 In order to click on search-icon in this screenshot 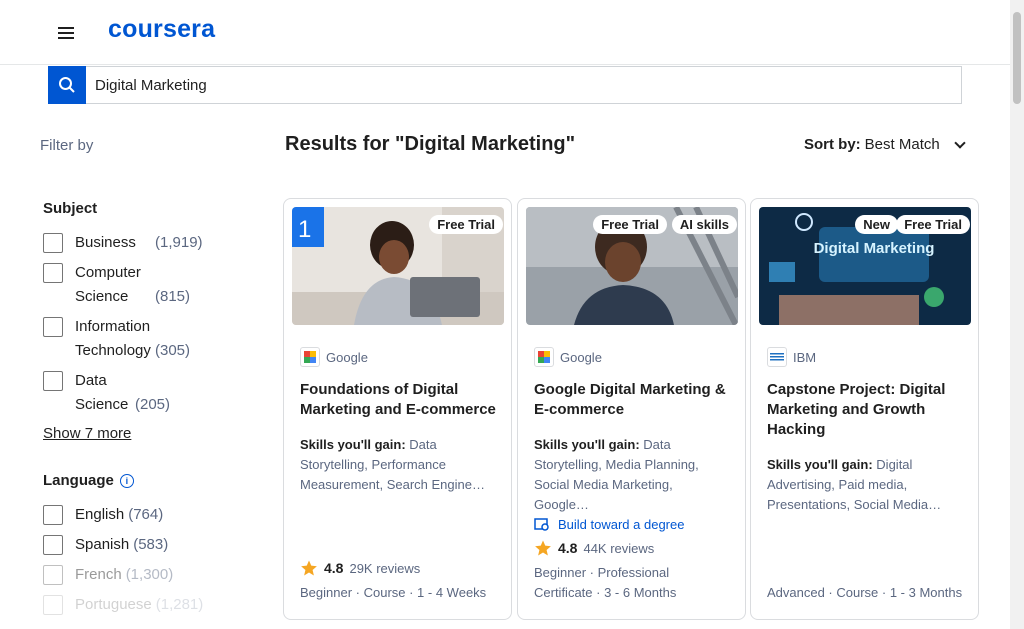, I will do `click(67, 85)`.